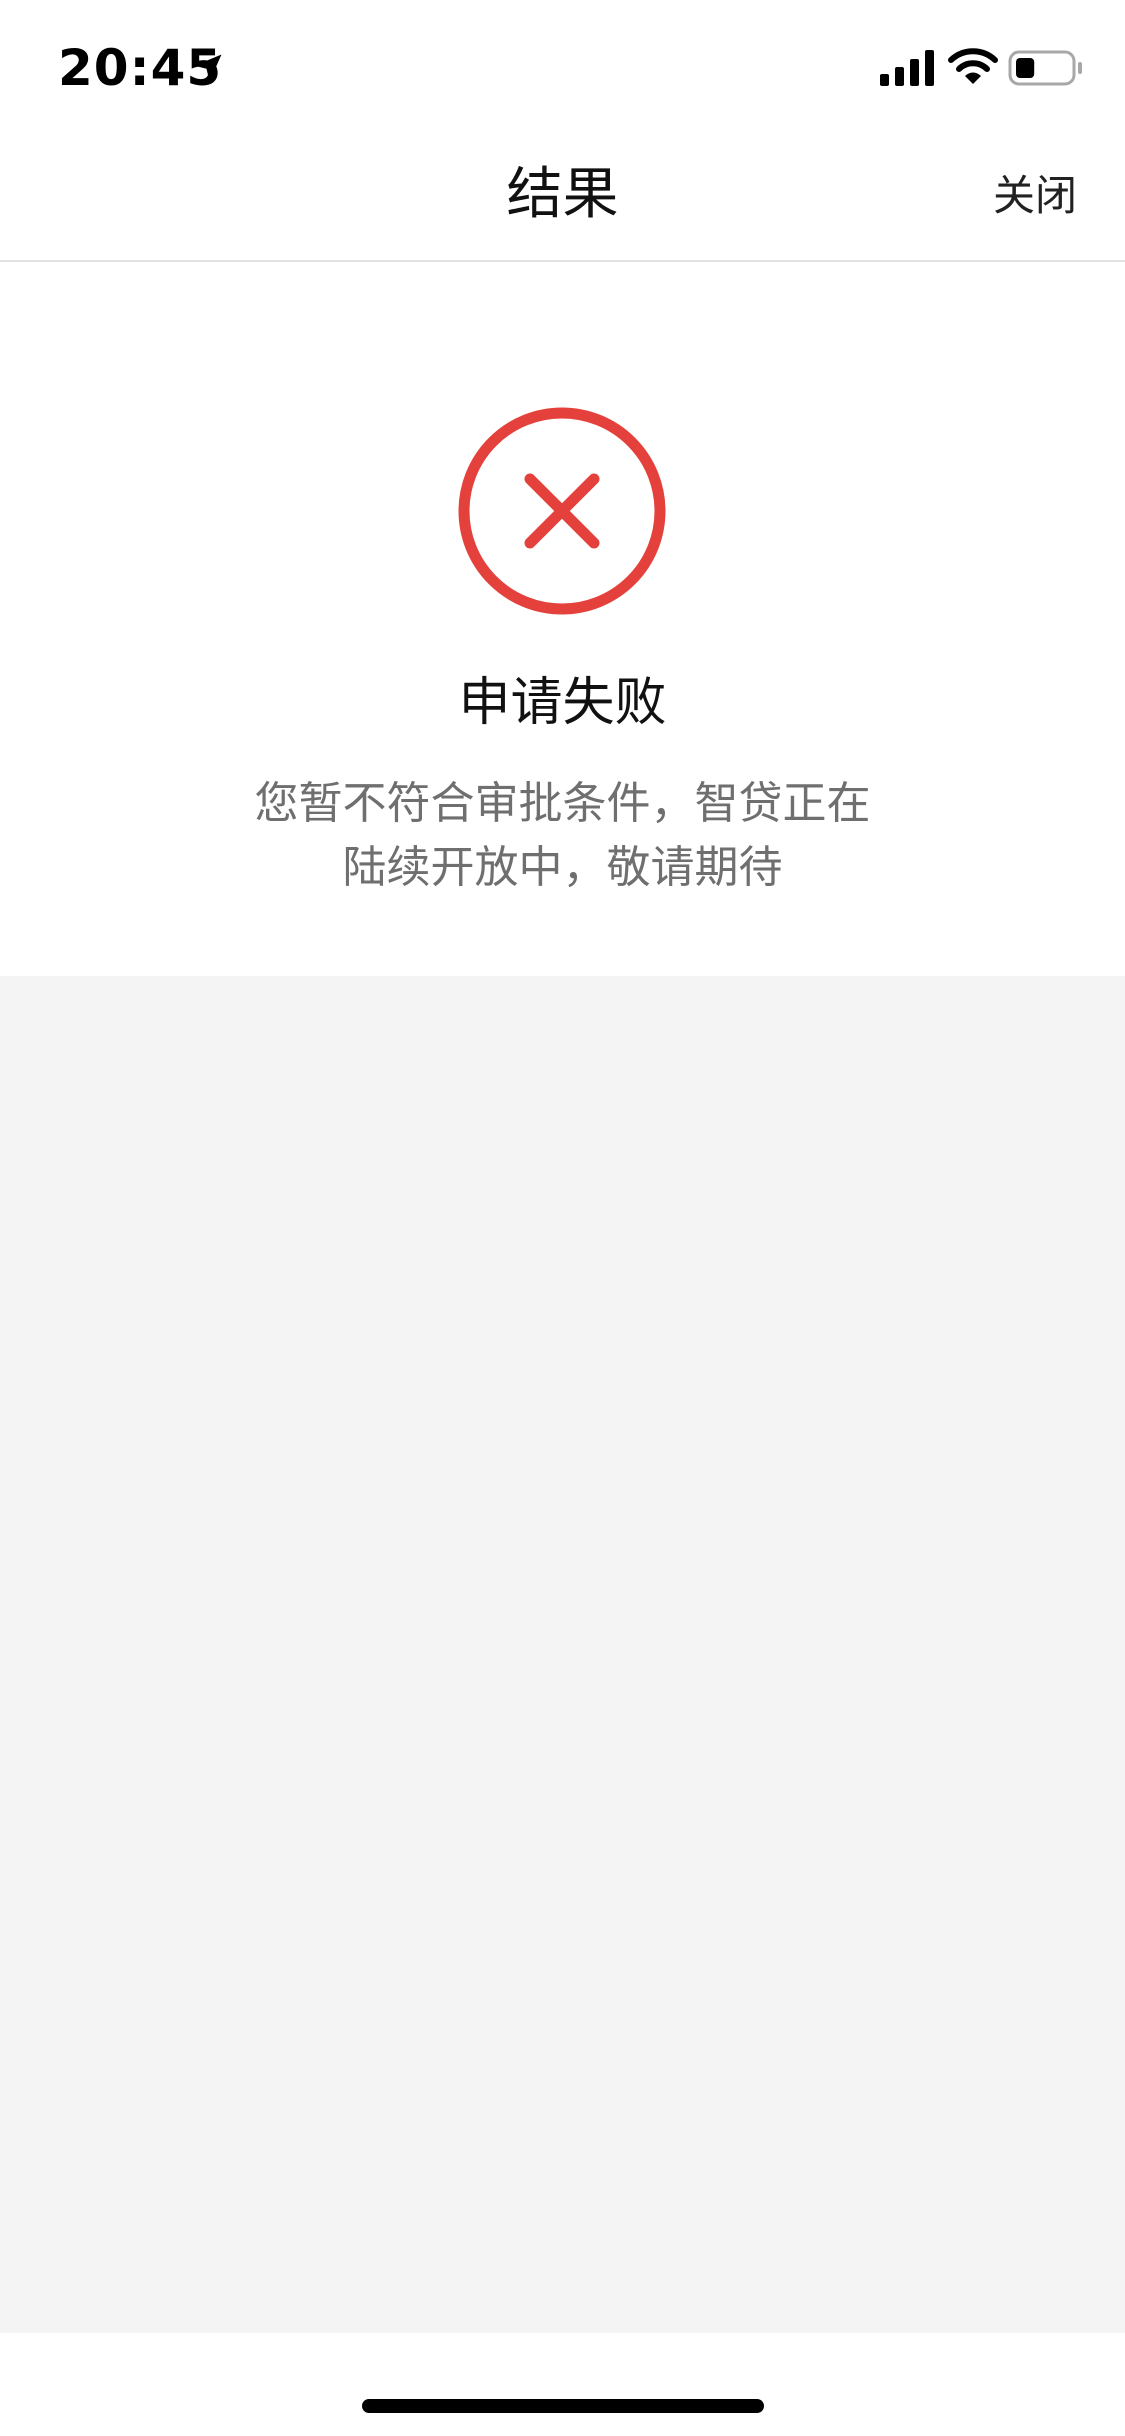 This screenshot has width=1125, height=2436. What do you see at coordinates (1045, 68) in the screenshot?
I see `battery-icon` at bounding box center [1045, 68].